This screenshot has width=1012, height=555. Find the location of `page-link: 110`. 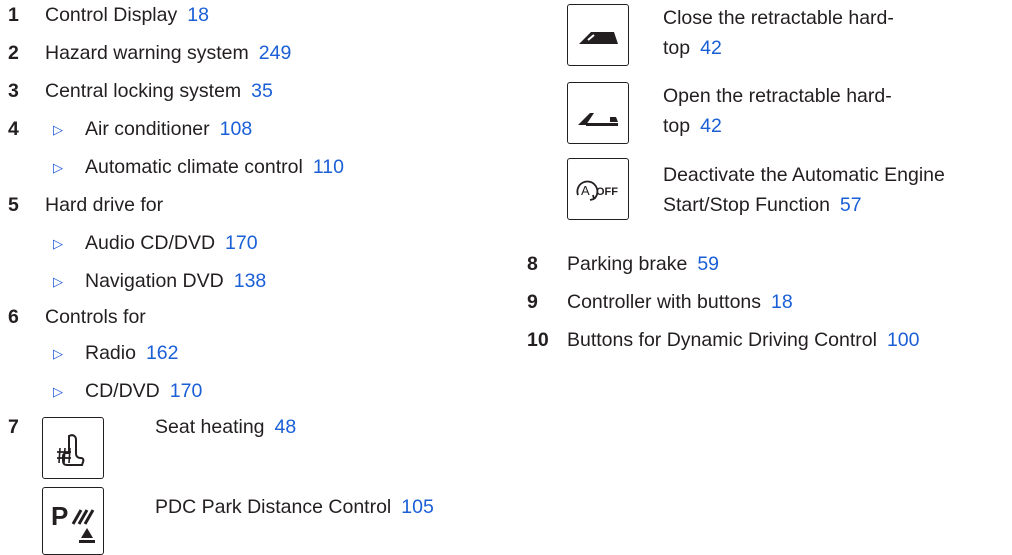

page-link: 110 is located at coordinates (328, 167).